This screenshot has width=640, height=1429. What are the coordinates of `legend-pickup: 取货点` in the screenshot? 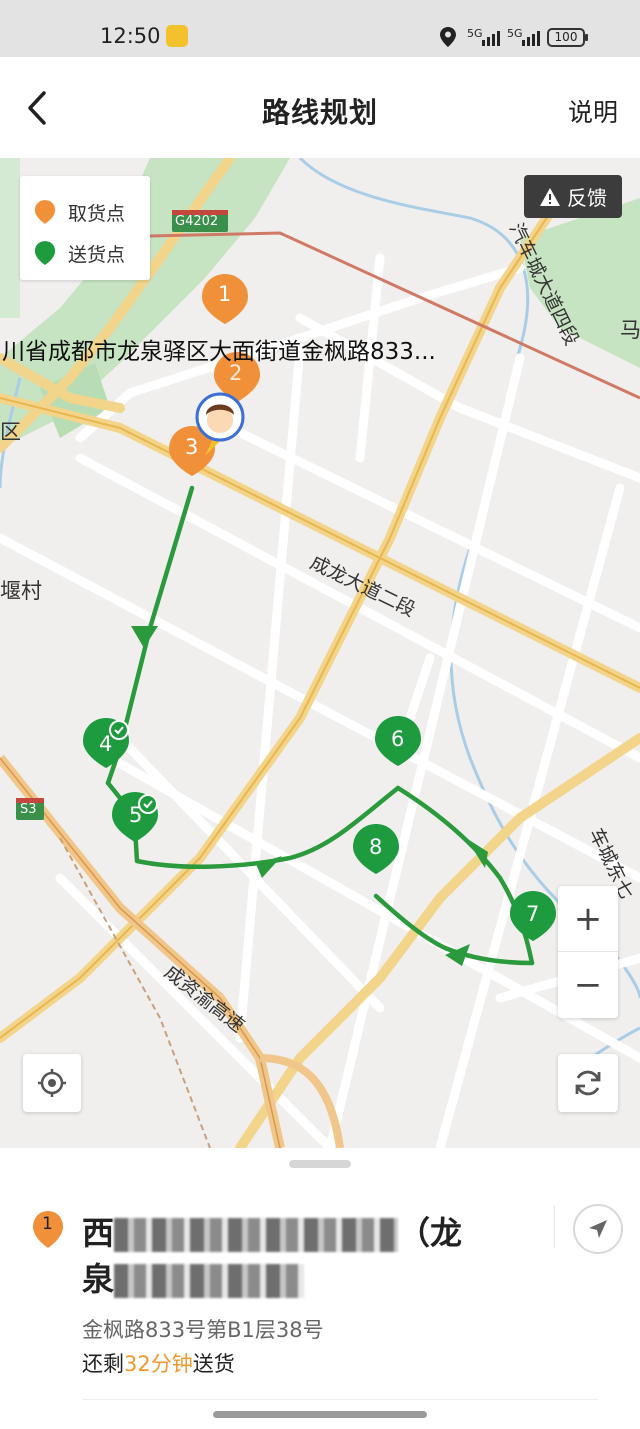 It's located at (79, 212).